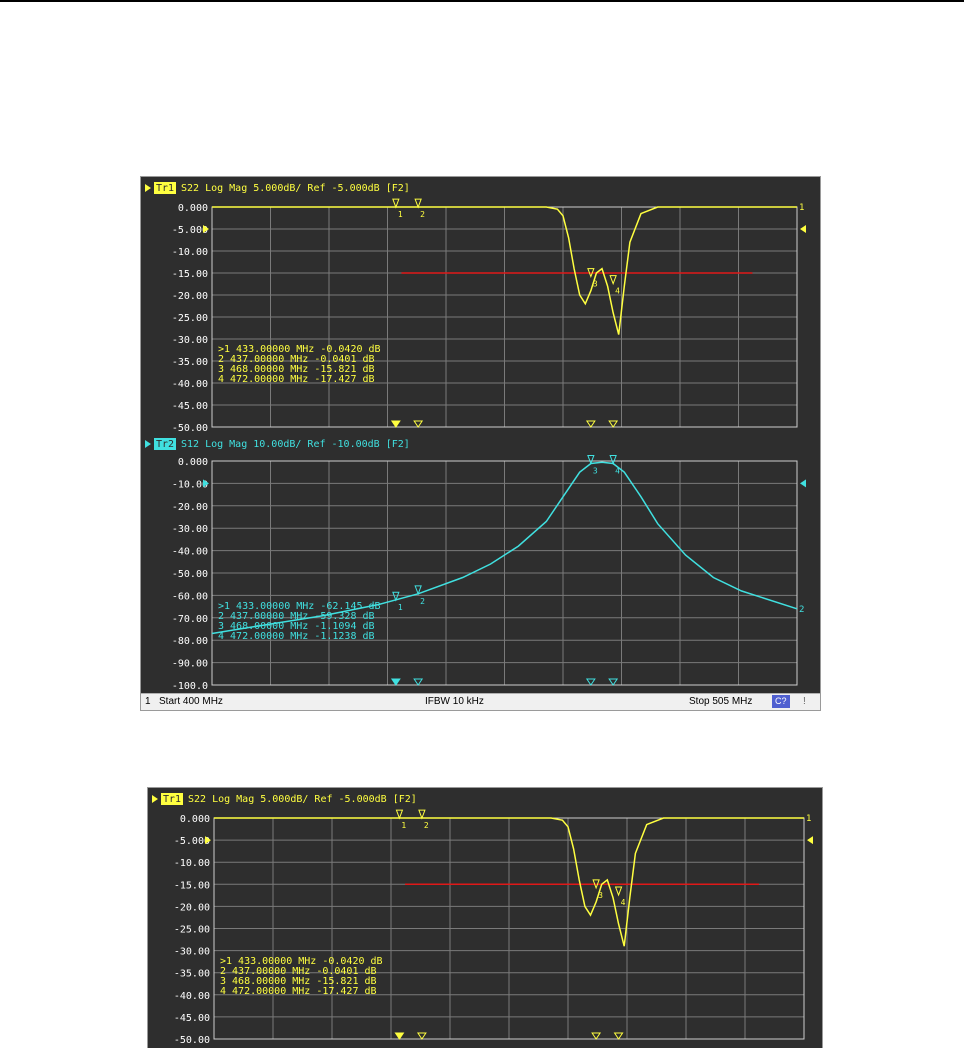 This screenshot has height=1048, width=964. What do you see at coordinates (190, 596) in the screenshot?
I see `y-tick-label: -60.00` at bounding box center [190, 596].